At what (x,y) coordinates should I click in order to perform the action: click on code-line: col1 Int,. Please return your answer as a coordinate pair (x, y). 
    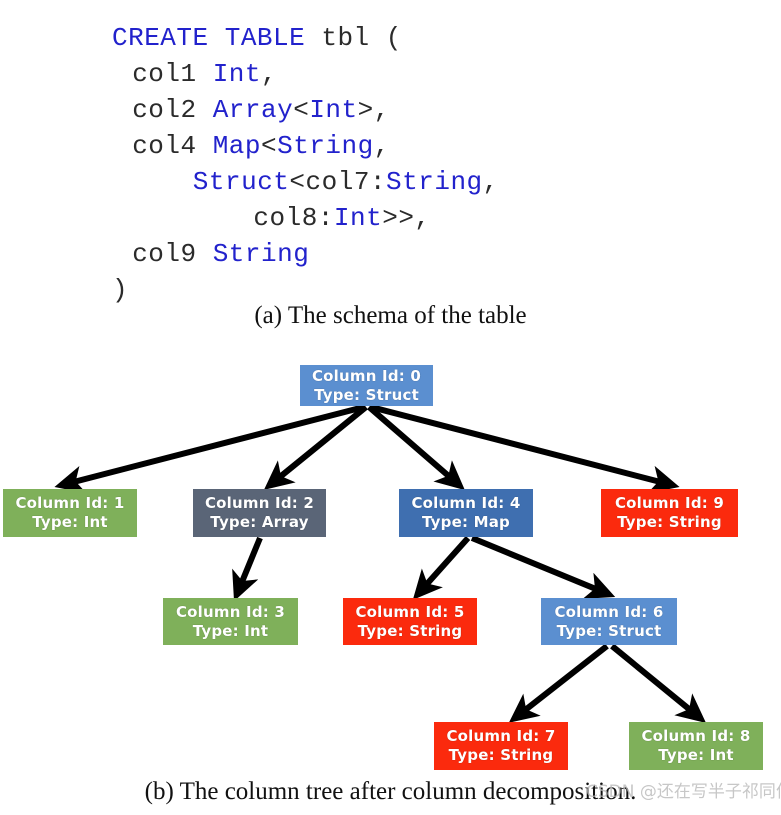
    Looking at the image, I should click on (204, 74).